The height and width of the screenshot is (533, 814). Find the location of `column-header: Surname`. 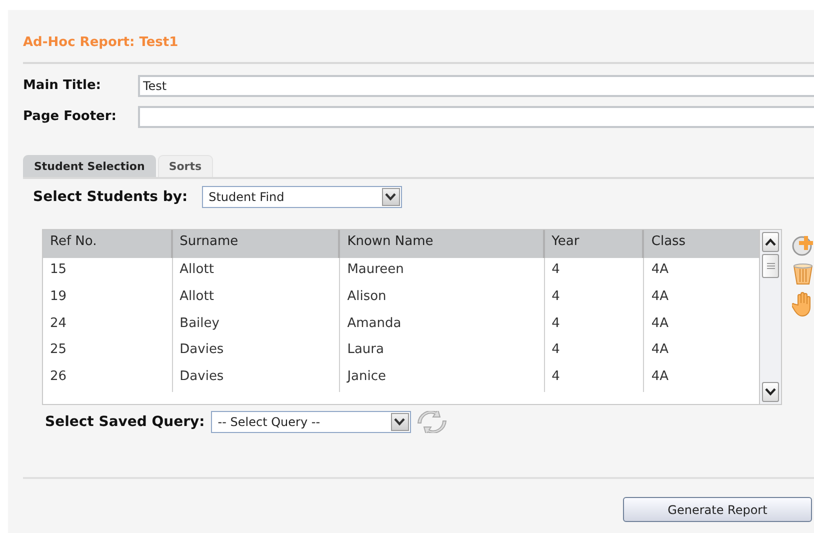

column-header: Surname is located at coordinates (256, 244).